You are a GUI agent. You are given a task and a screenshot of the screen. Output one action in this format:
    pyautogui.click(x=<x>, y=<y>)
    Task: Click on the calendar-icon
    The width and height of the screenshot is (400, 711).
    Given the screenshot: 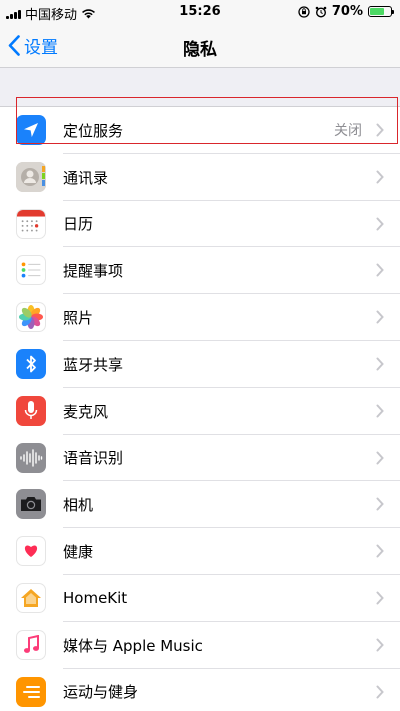 What is the action you would take?
    pyautogui.click(x=31, y=223)
    